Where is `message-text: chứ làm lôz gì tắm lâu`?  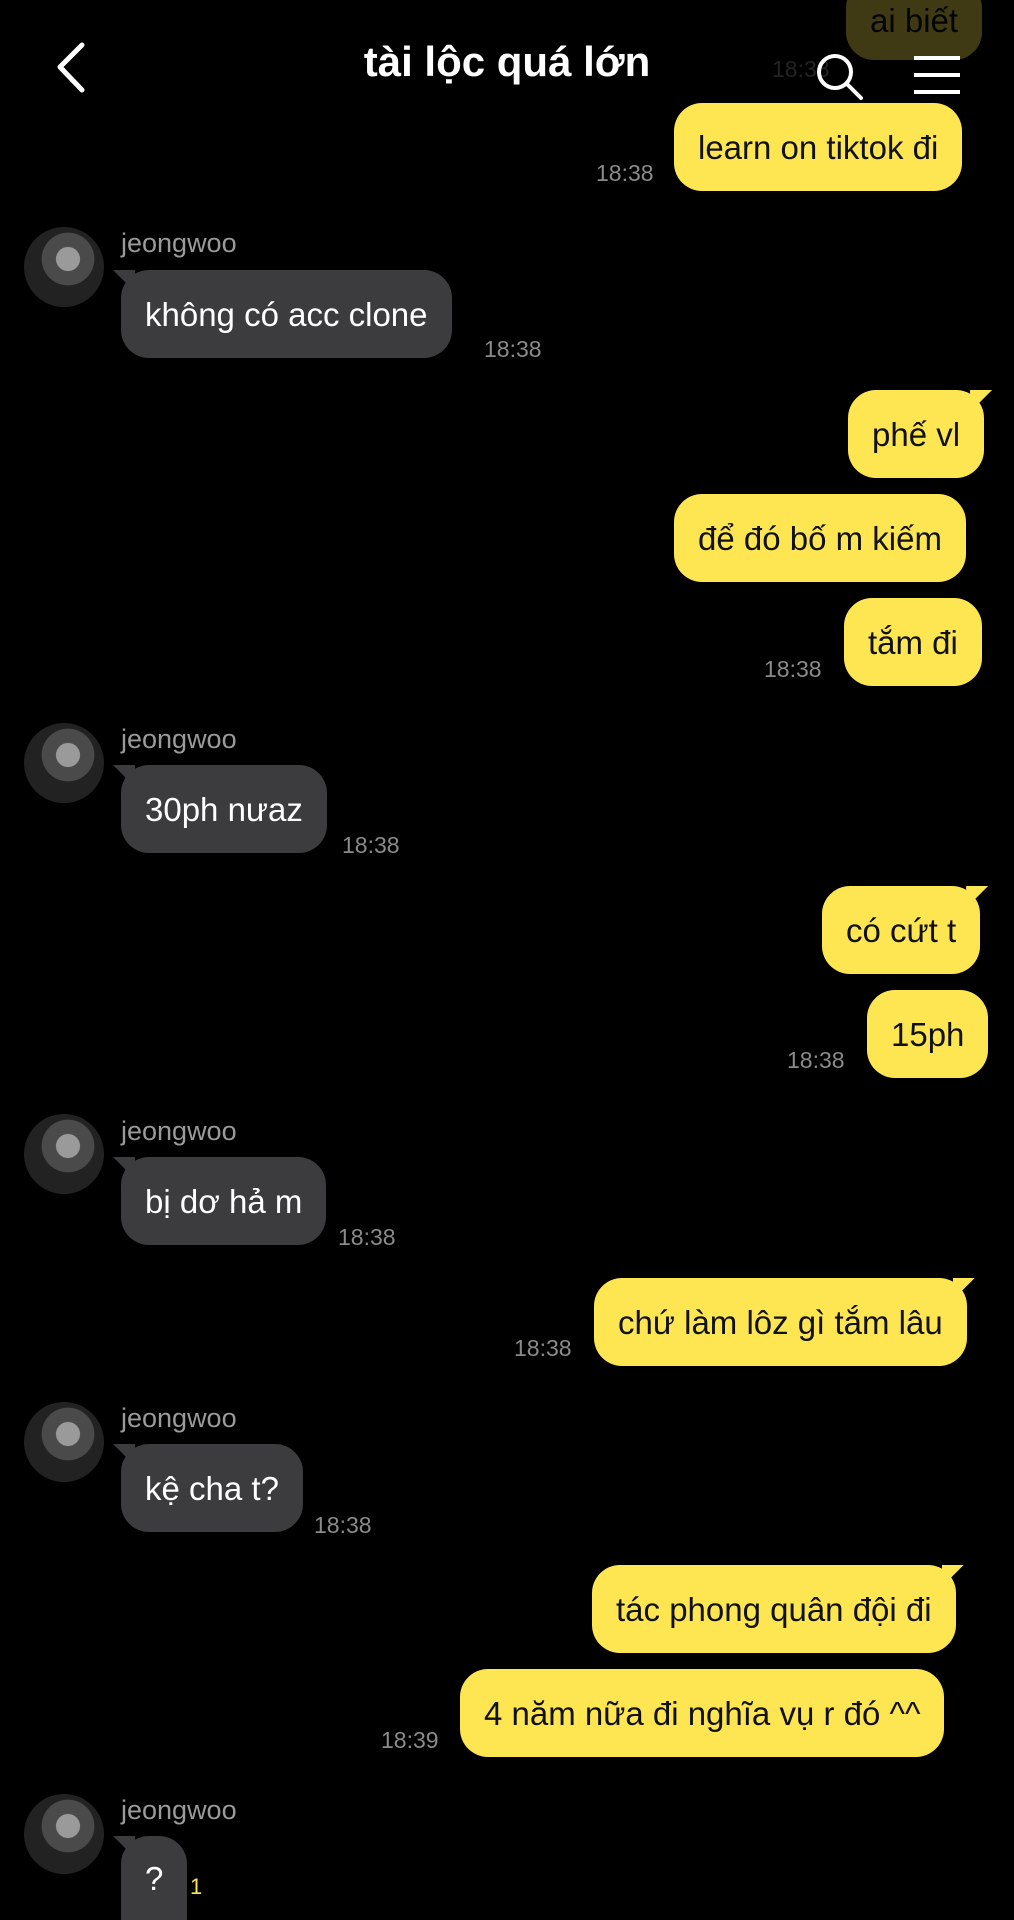
message-text: chứ làm lôz gì tắm lâu is located at coordinates (780, 1322).